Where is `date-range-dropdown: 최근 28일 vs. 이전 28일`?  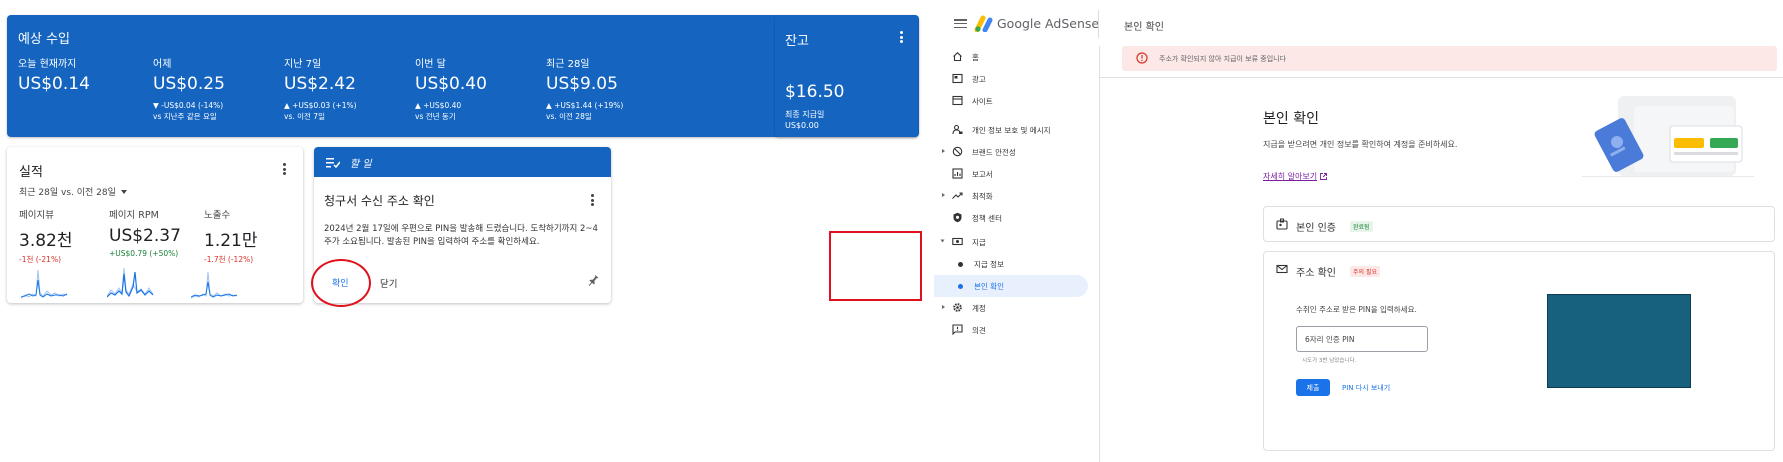 date-range-dropdown: 최근 28일 vs. 이전 28일 is located at coordinates (73, 191).